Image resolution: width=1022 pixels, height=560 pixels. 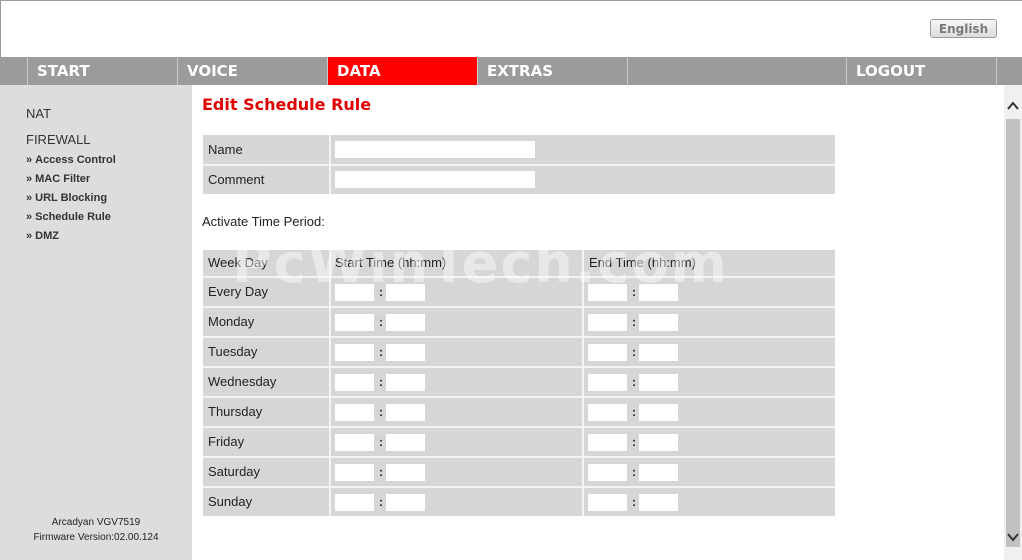 I want to click on weekday-label: Sunday, so click(x=230, y=501).